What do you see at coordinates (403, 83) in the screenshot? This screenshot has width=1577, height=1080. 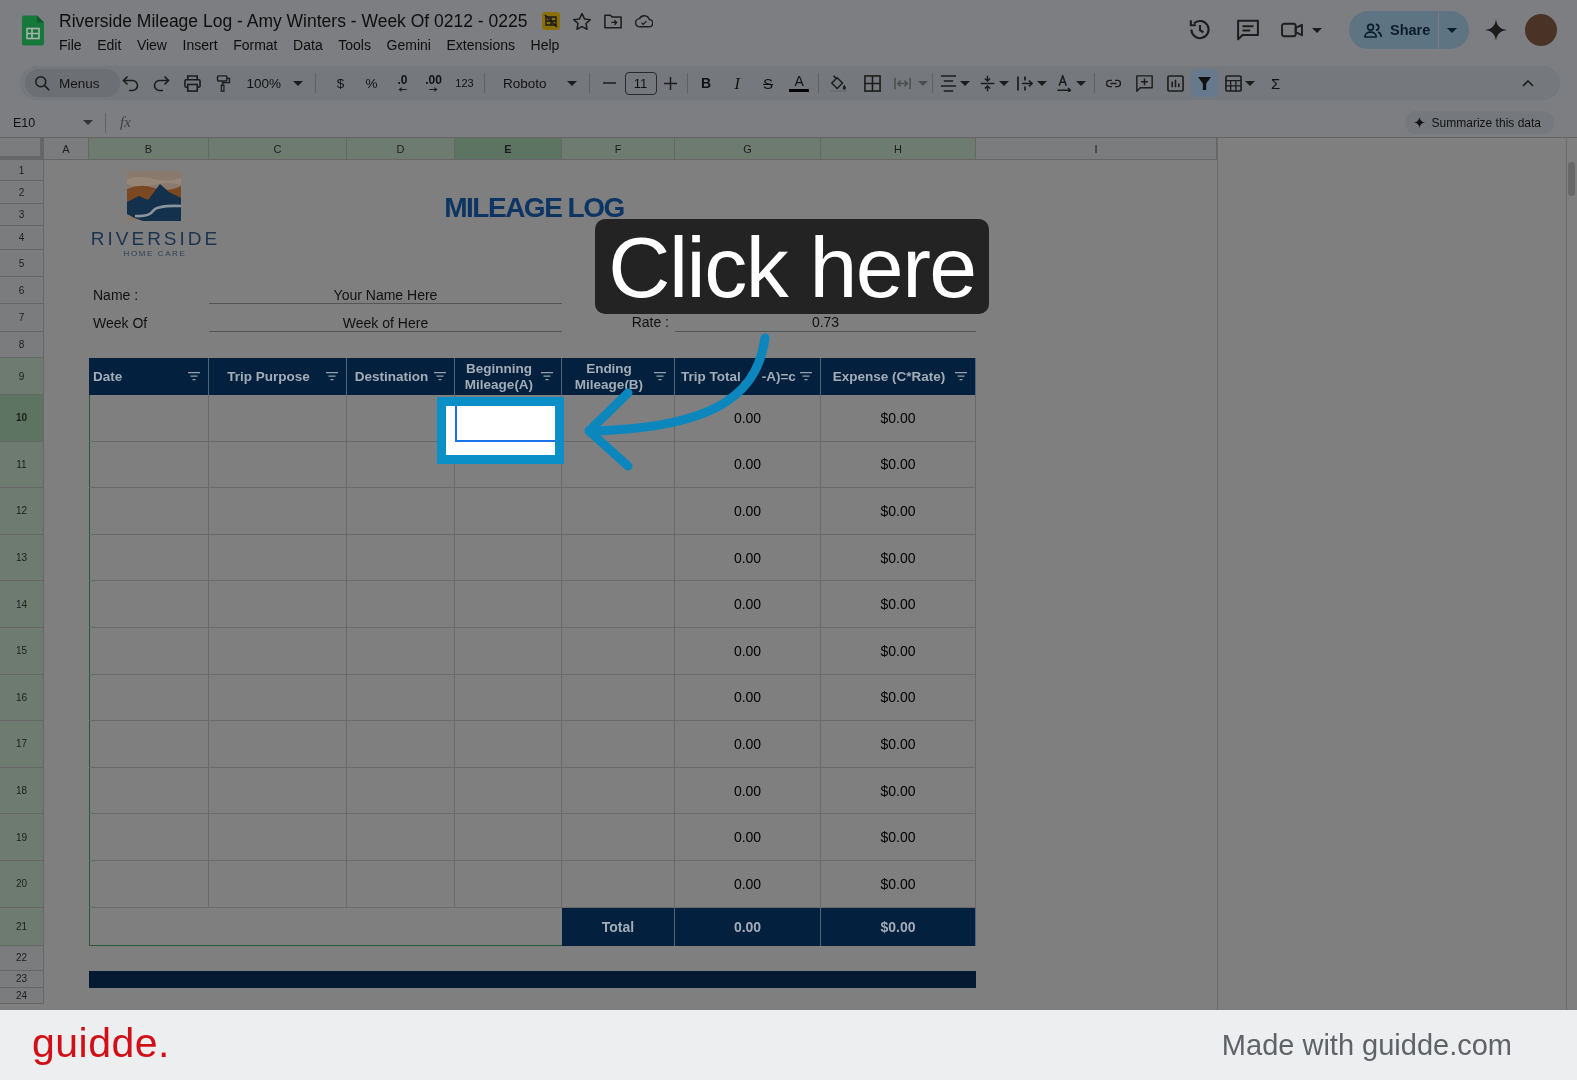 I see `decrease-decimals: .0` at bounding box center [403, 83].